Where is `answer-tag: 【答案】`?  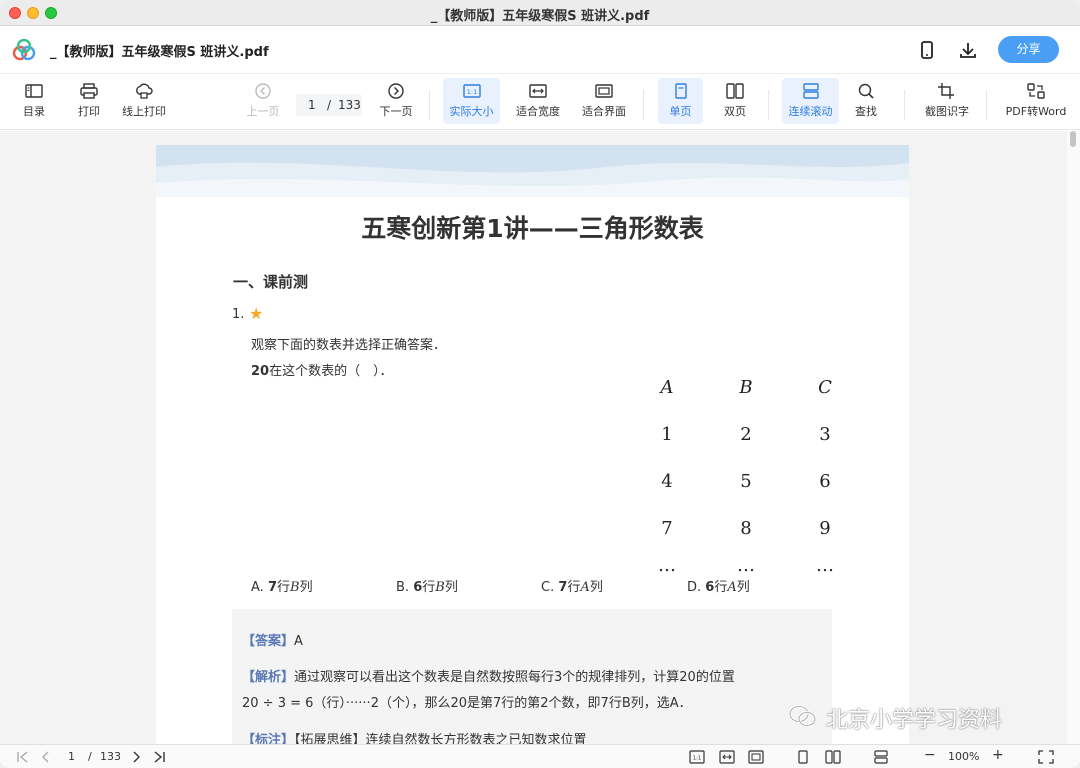
answer-tag: 【答案】 is located at coordinates (268, 641).